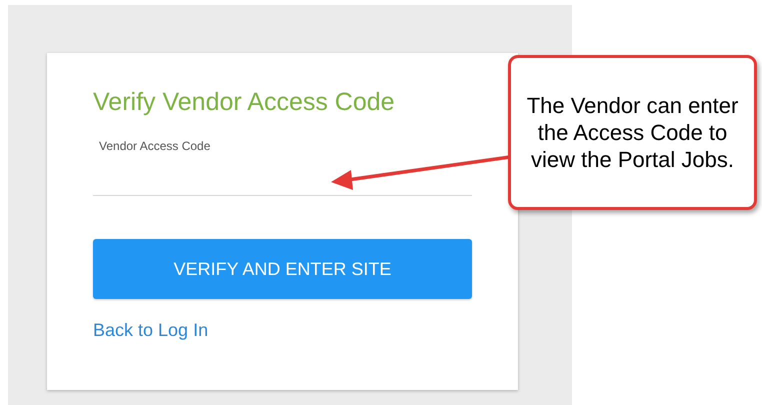 The width and height of the screenshot is (762, 405). What do you see at coordinates (244, 102) in the screenshot?
I see `form-title: Verify Vendor Access Code` at bounding box center [244, 102].